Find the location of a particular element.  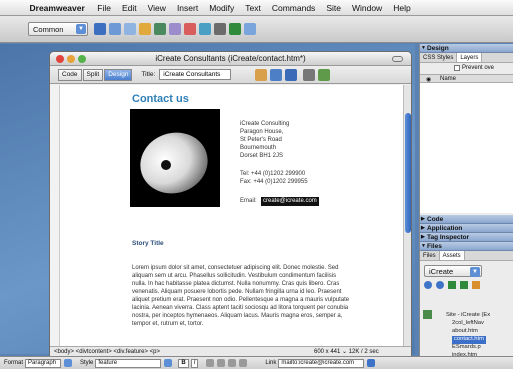

menu-text: Text is located at coordinates (253, 8).